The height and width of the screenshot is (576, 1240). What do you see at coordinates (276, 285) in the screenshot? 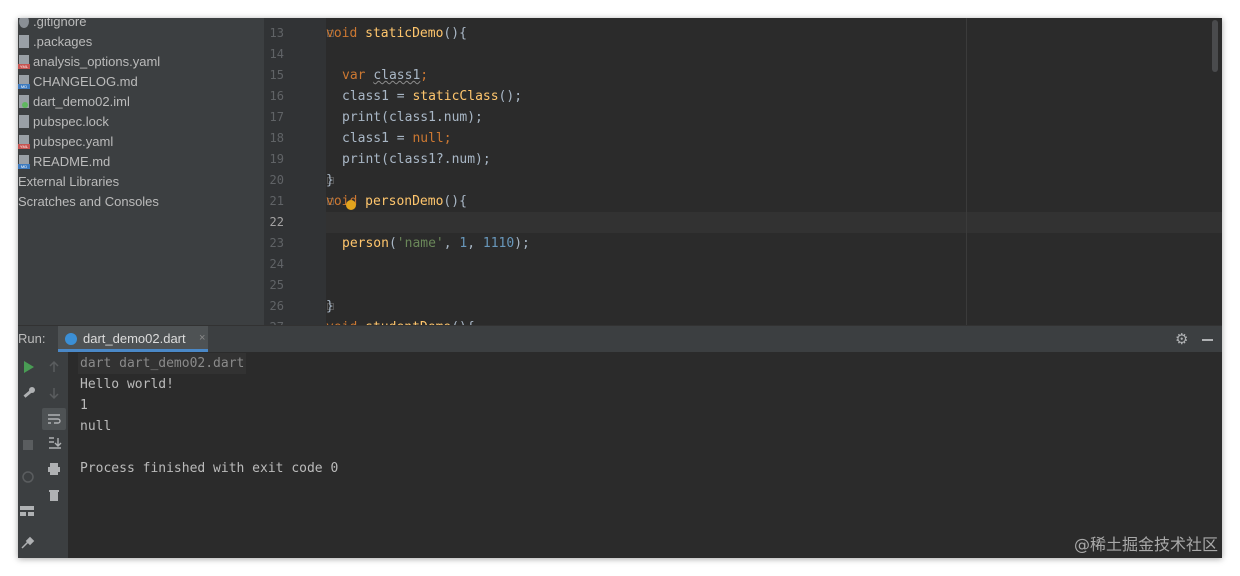
I see `line-number: 25` at bounding box center [276, 285].